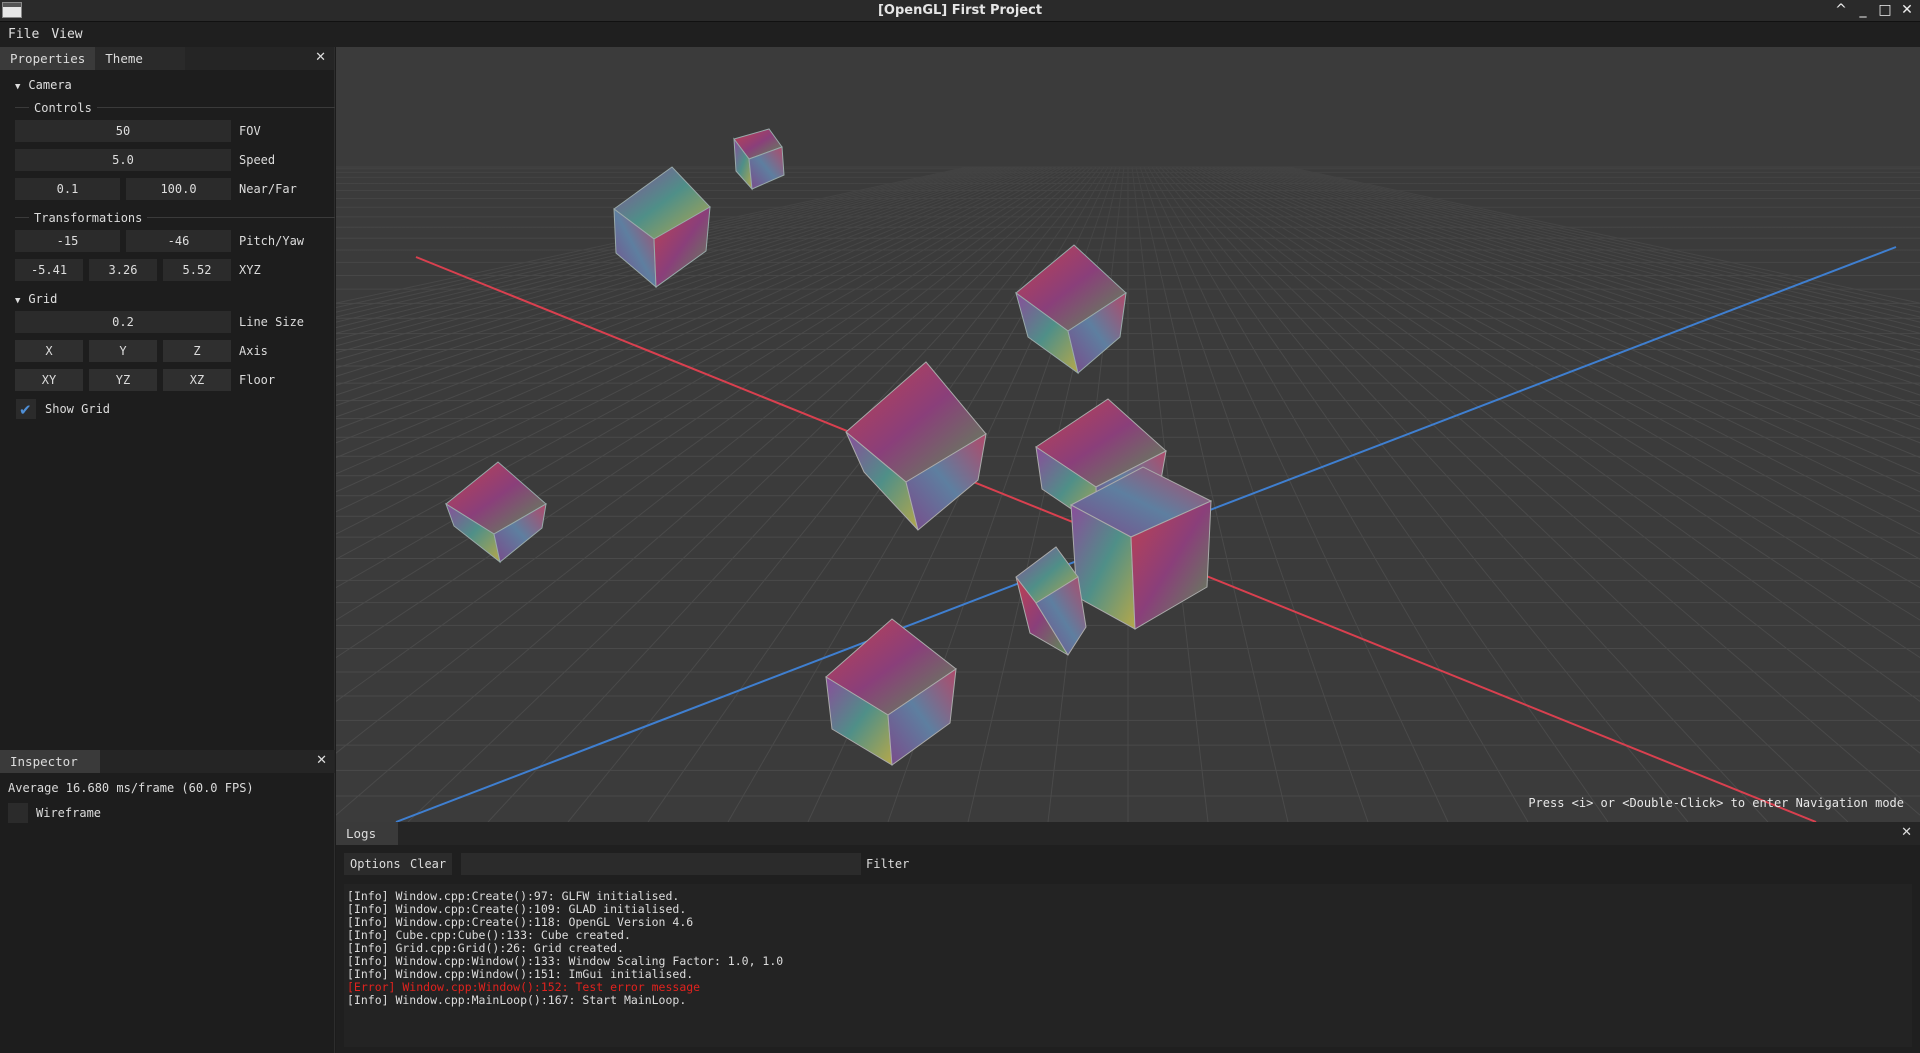 This screenshot has height=1053, width=1920. What do you see at coordinates (67, 241) in the screenshot?
I see `pitch-input: -15` at bounding box center [67, 241].